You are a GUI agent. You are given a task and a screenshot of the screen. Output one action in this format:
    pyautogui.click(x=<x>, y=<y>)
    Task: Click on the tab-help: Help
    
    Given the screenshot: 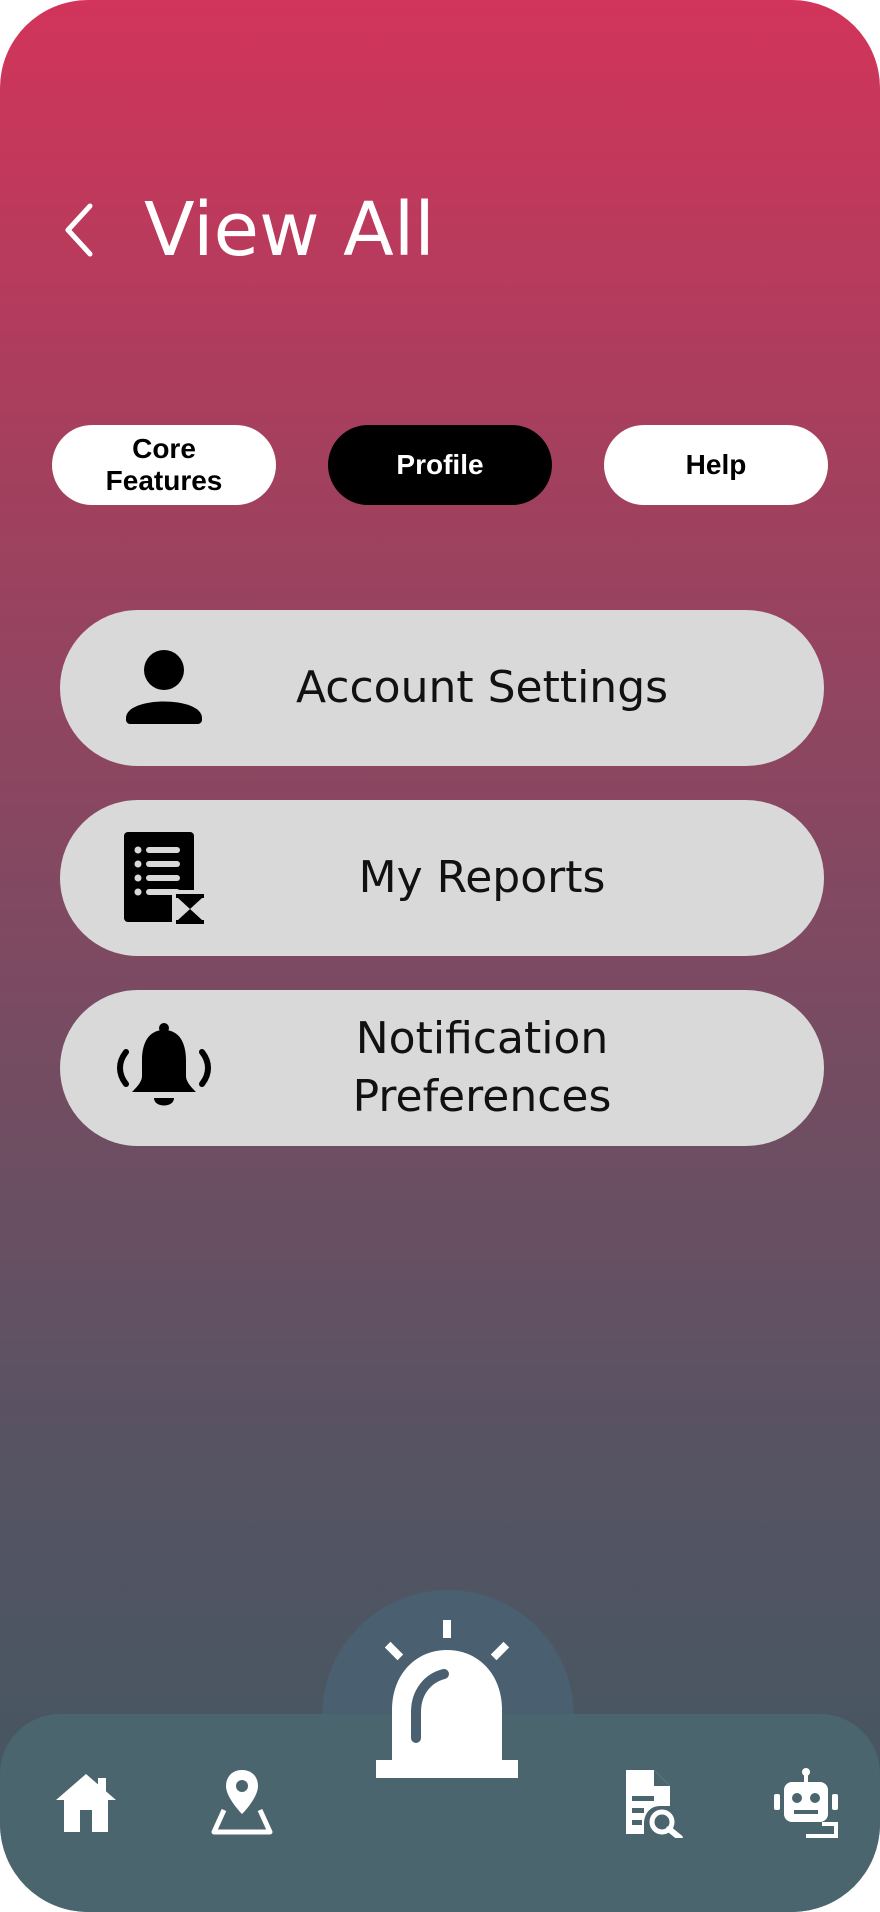 What is the action you would take?
    pyautogui.click(x=716, y=465)
    